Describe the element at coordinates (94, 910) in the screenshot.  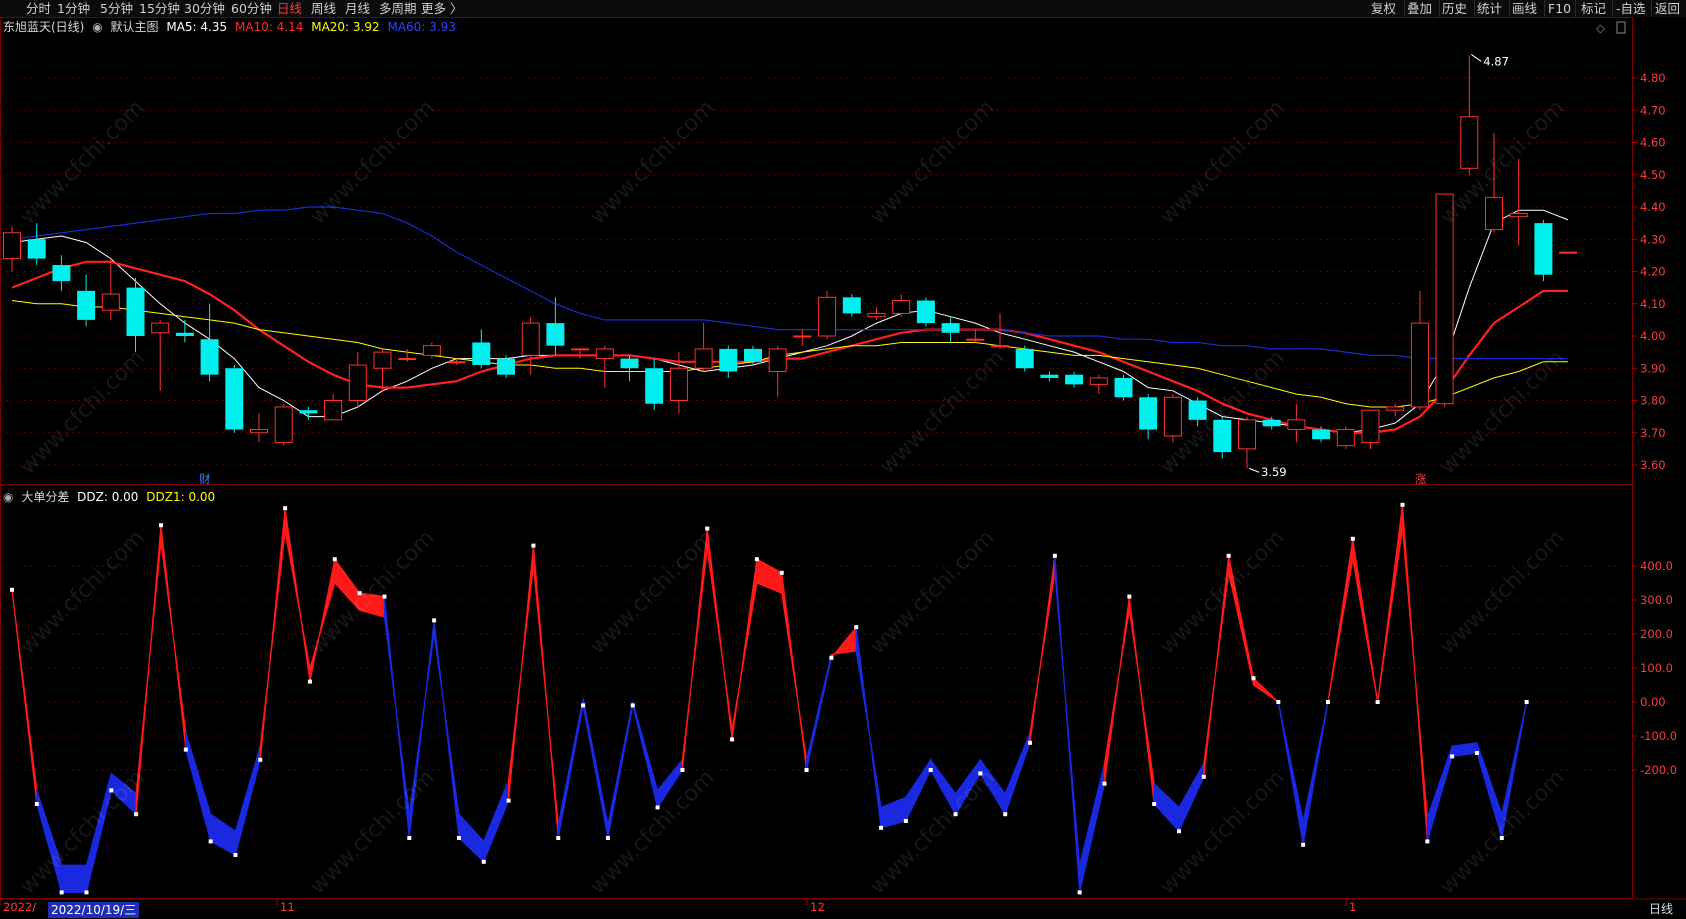
I see `cursor-date: 2022/10/19/三` at that location.